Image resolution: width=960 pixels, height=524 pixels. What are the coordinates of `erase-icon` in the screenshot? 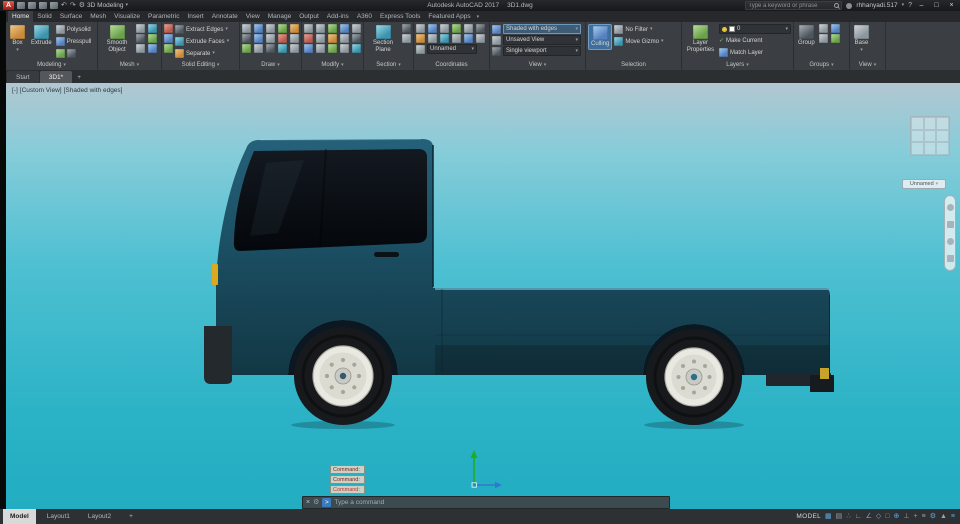 It's located at (308, 38).